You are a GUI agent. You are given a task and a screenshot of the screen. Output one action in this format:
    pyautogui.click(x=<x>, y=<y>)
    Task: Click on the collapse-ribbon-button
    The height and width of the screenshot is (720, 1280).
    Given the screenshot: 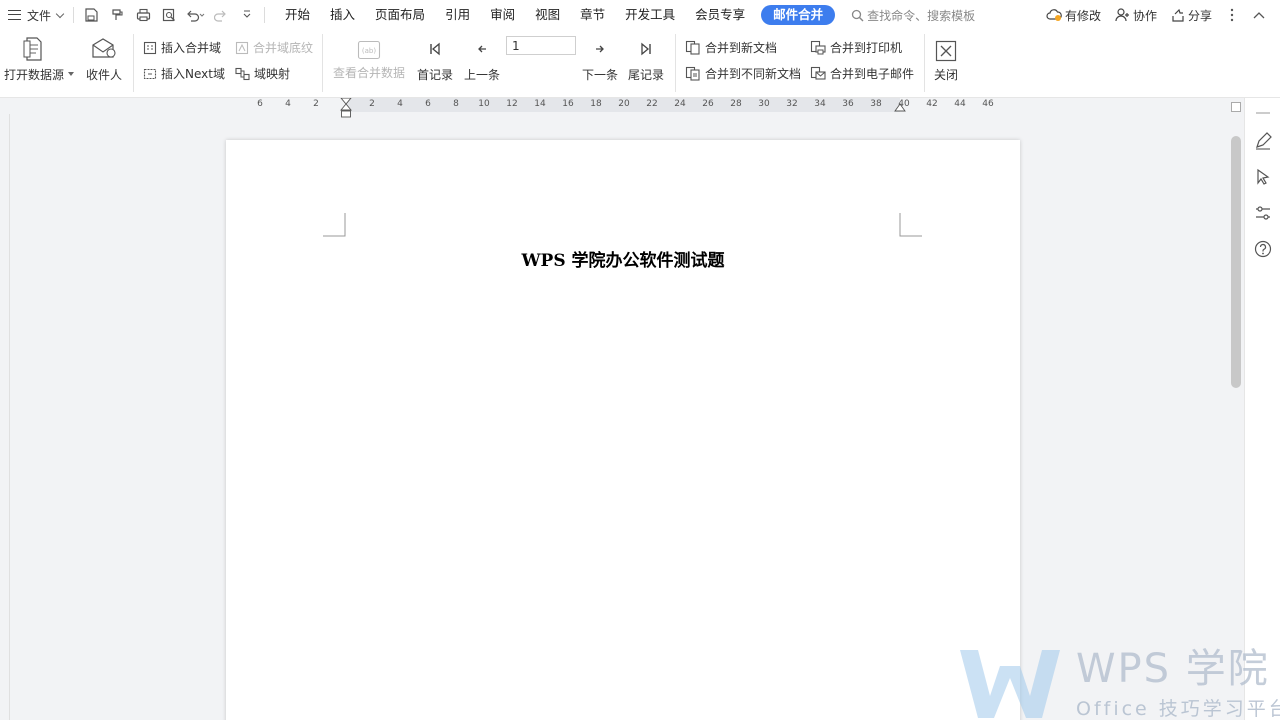 What is the action you would take?
    pyautogui.click(x=1260, y=15)
    